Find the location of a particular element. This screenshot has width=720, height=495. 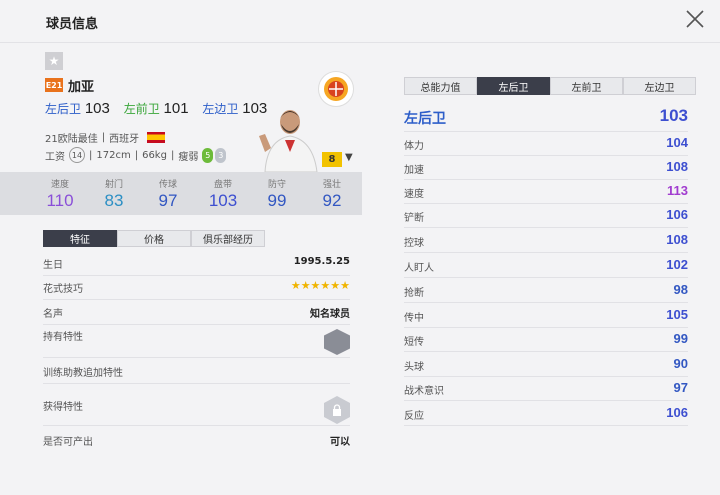

detail-value: 104 is located at coordinates (677, 142).